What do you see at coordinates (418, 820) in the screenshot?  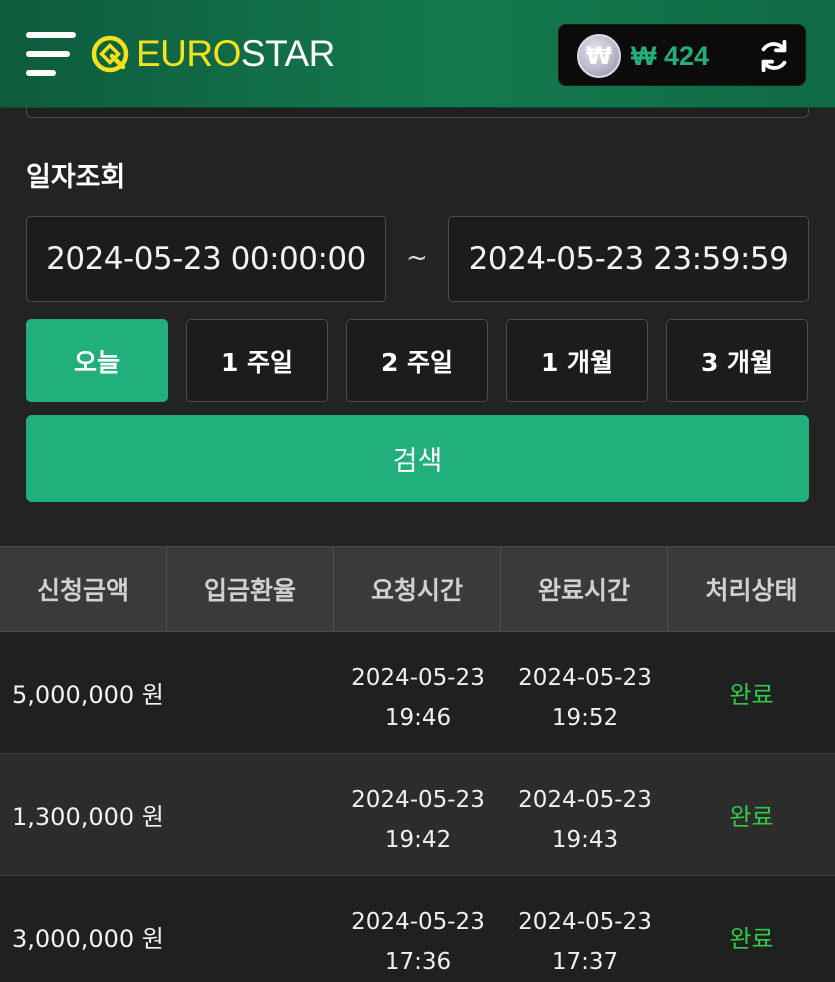 I see `cell-request-time: 2024-05-23 19:42` at bounding box center [418, 820].